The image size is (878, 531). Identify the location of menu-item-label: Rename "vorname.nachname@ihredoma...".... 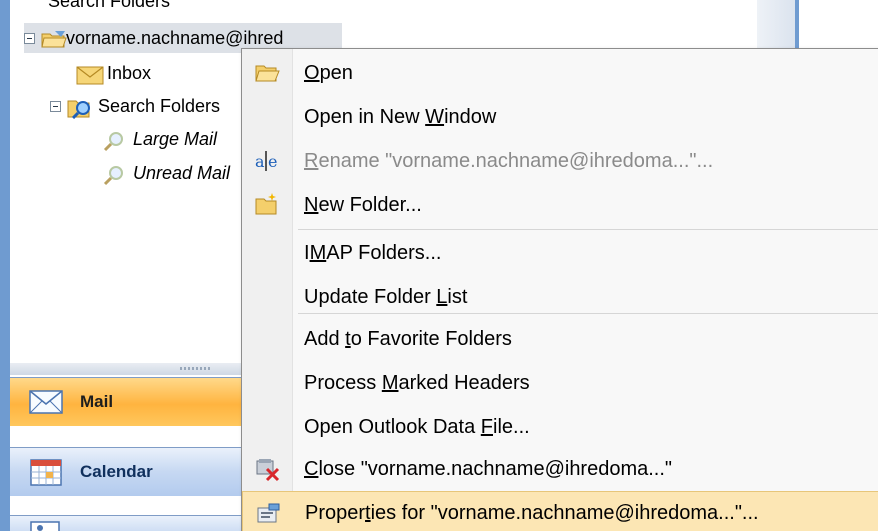
(509, 160).